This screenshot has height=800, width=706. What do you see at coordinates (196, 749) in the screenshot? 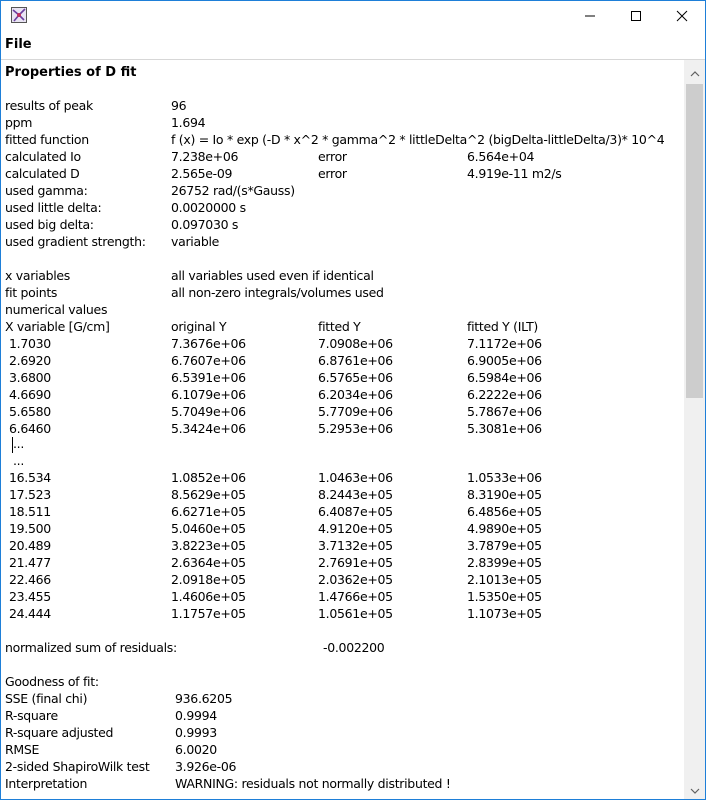
I see `goodness-value: 6.0020` at bounding box center [196, 749].